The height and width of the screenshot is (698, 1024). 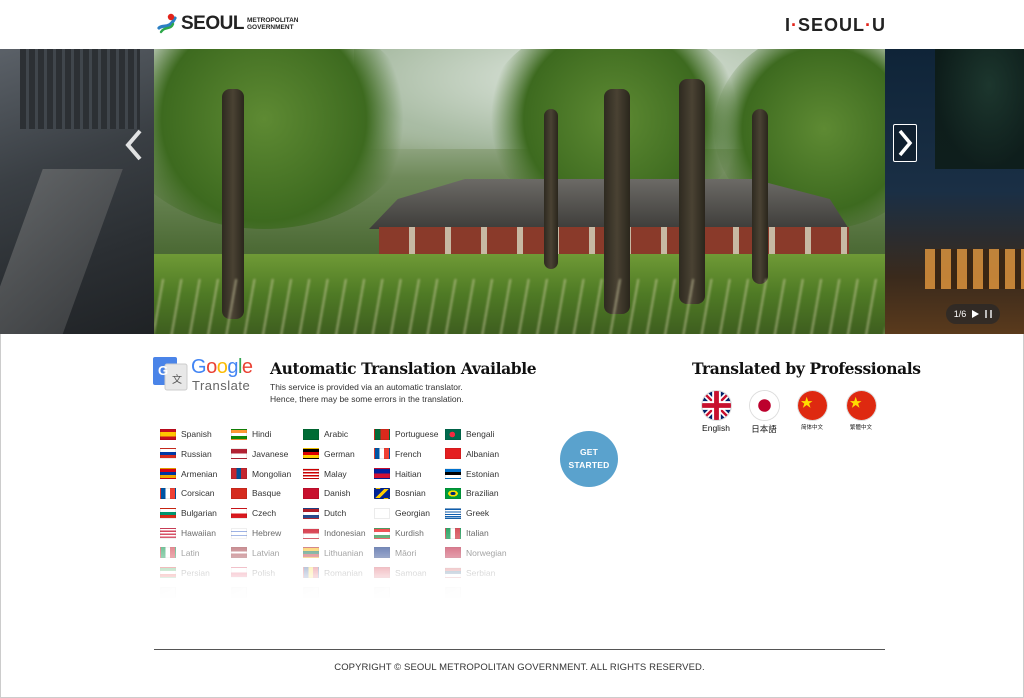 I want to click on language-option: Serbian, so click(x=470, y=573).